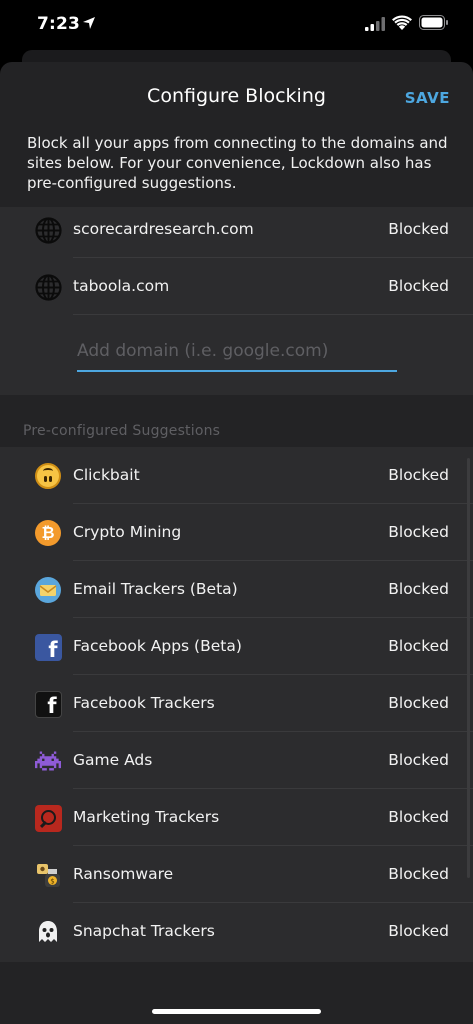 This screenshot has height=1024, width=473. I want to click on suggestion-label: Crypto Mining, so click(127, 532).